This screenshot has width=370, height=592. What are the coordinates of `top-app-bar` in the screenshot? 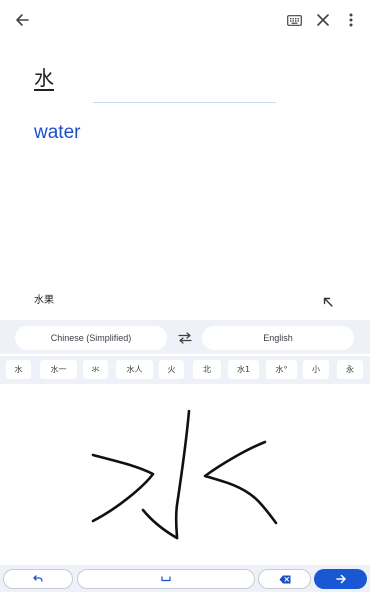 It's located at (185, 20).